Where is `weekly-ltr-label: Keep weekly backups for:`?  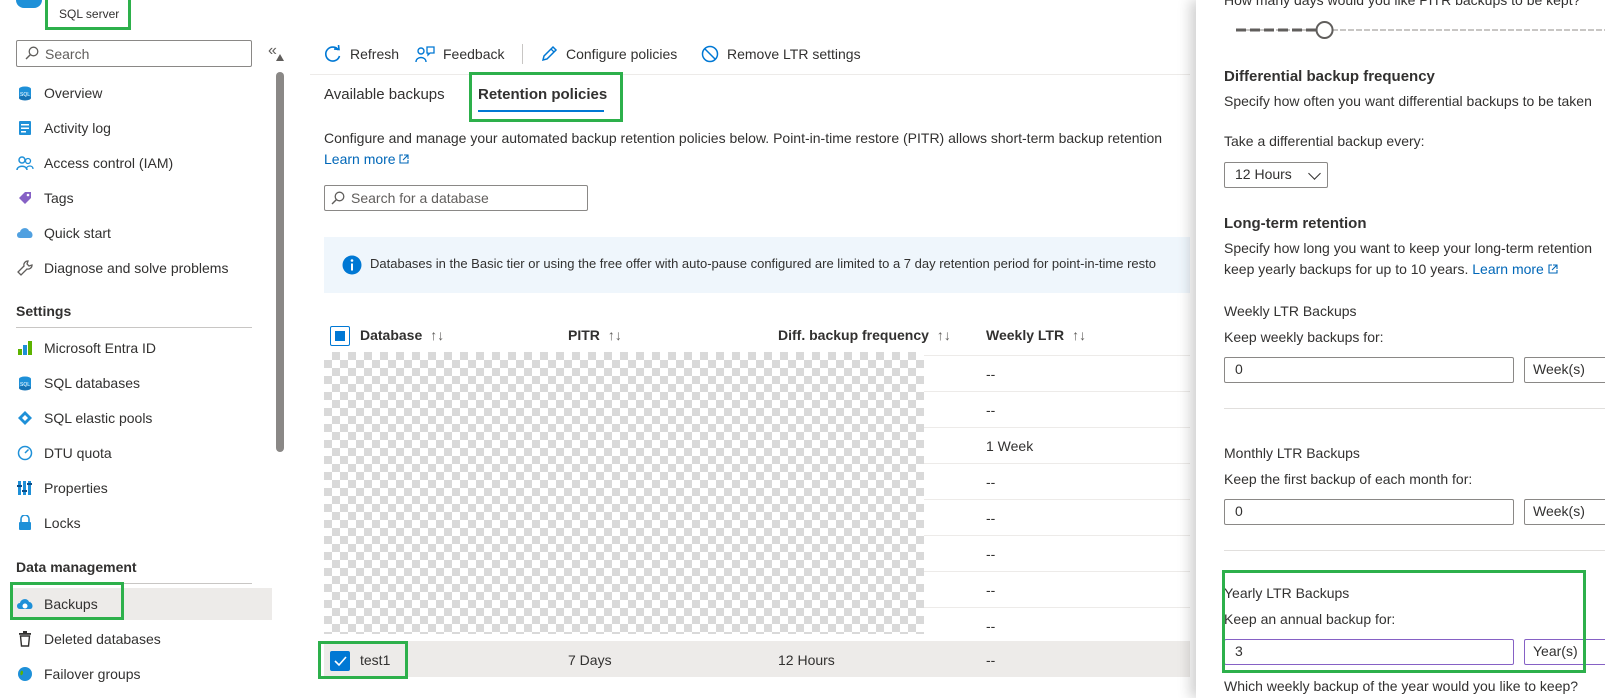 weekly-ltr-label: Keep weekly backups for: is located at coordinates (1304, 337).